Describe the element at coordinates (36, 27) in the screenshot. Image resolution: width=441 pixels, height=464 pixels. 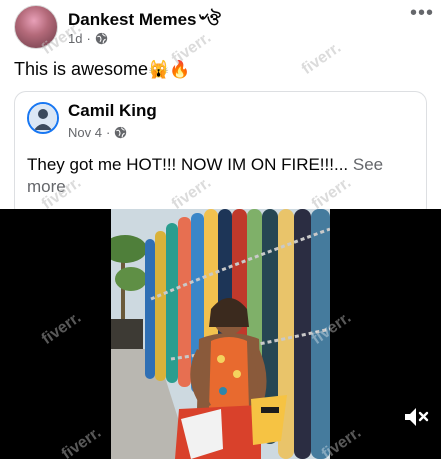
I see `page-avatar` at that location.